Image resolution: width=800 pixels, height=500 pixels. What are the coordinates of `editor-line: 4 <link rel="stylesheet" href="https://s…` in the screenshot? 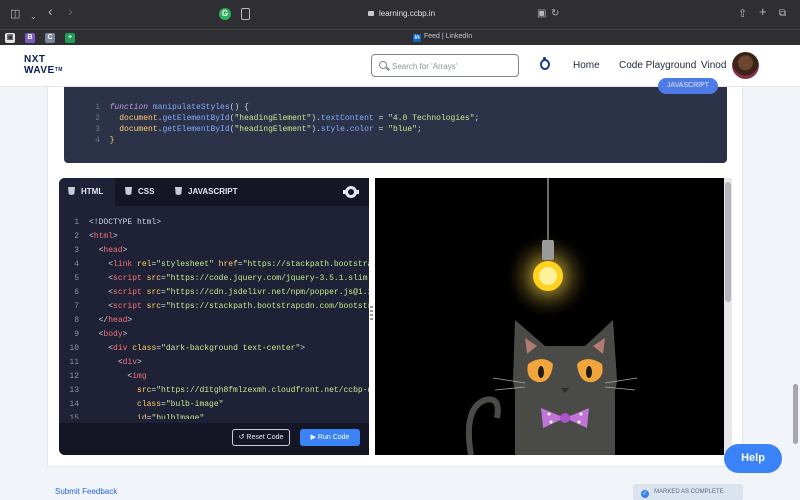 It's located at (214, 265).